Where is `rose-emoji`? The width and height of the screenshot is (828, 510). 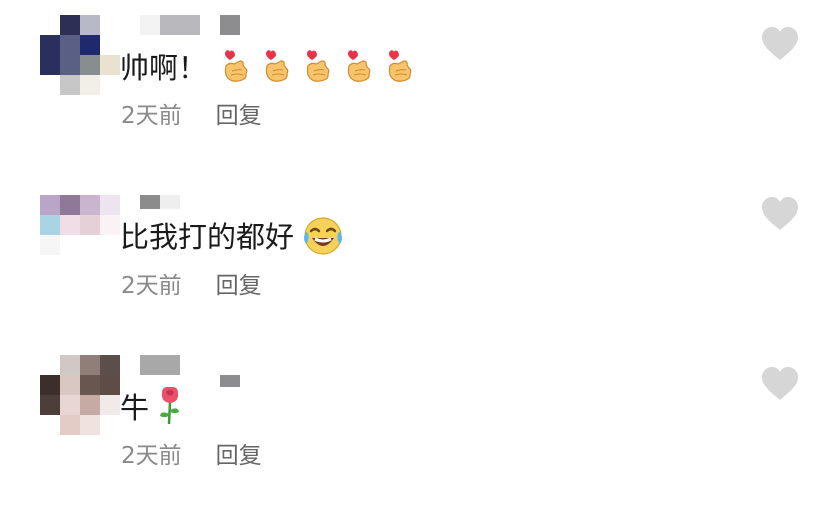 rose-emoji is located at coordinates (169, 405).